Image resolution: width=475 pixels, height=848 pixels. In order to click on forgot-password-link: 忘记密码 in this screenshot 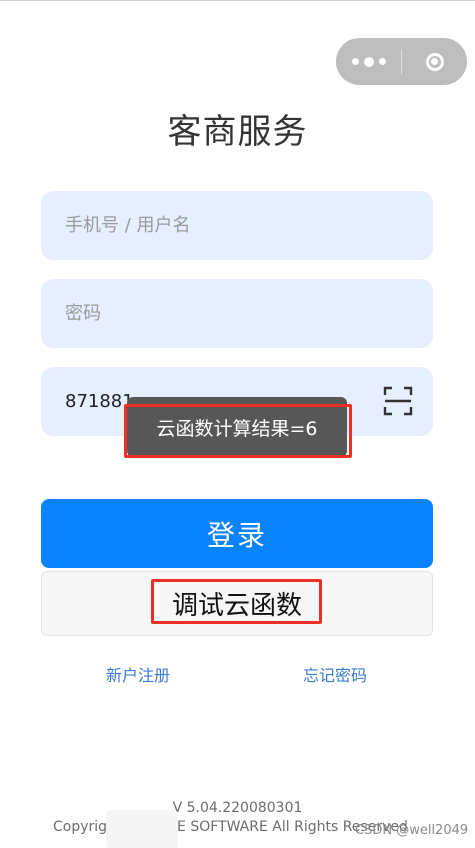, I will do `click(335, 674)`.